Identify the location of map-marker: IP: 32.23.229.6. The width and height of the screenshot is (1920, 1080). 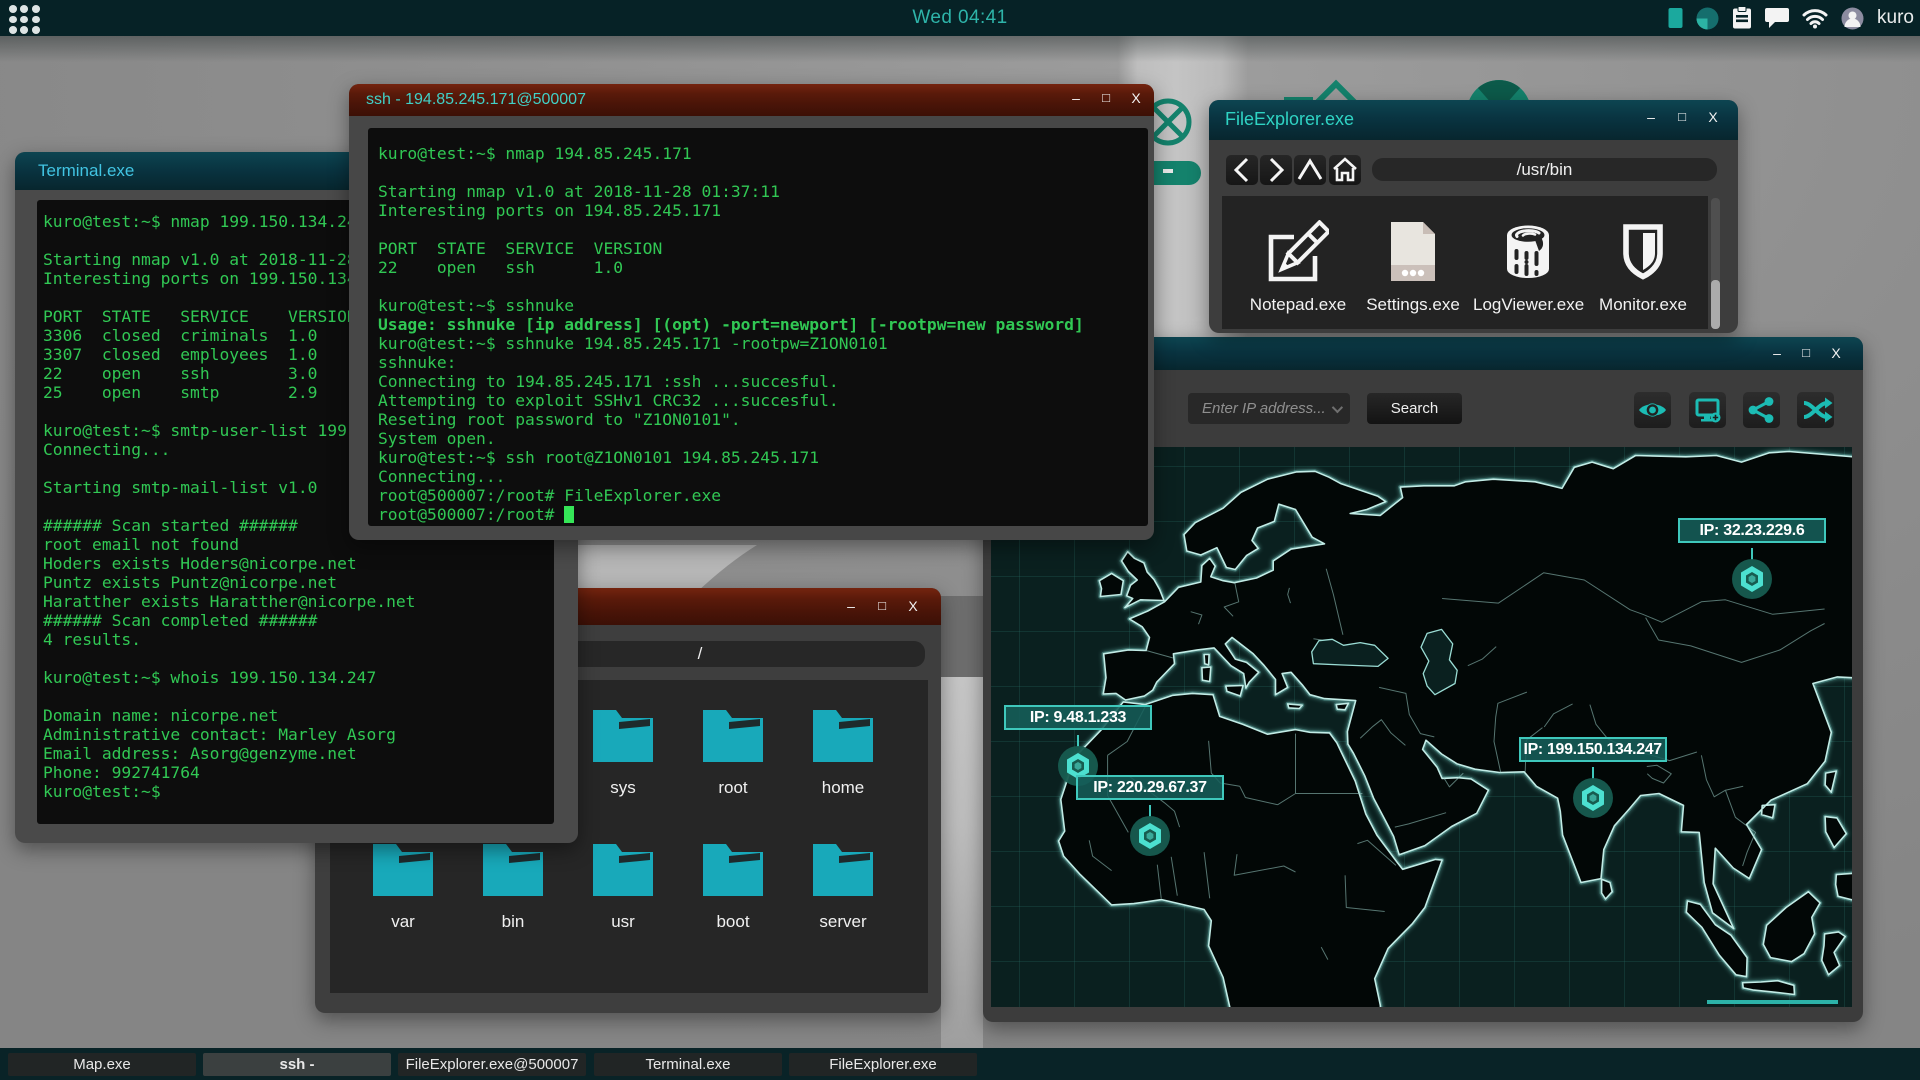
(1752, 561).